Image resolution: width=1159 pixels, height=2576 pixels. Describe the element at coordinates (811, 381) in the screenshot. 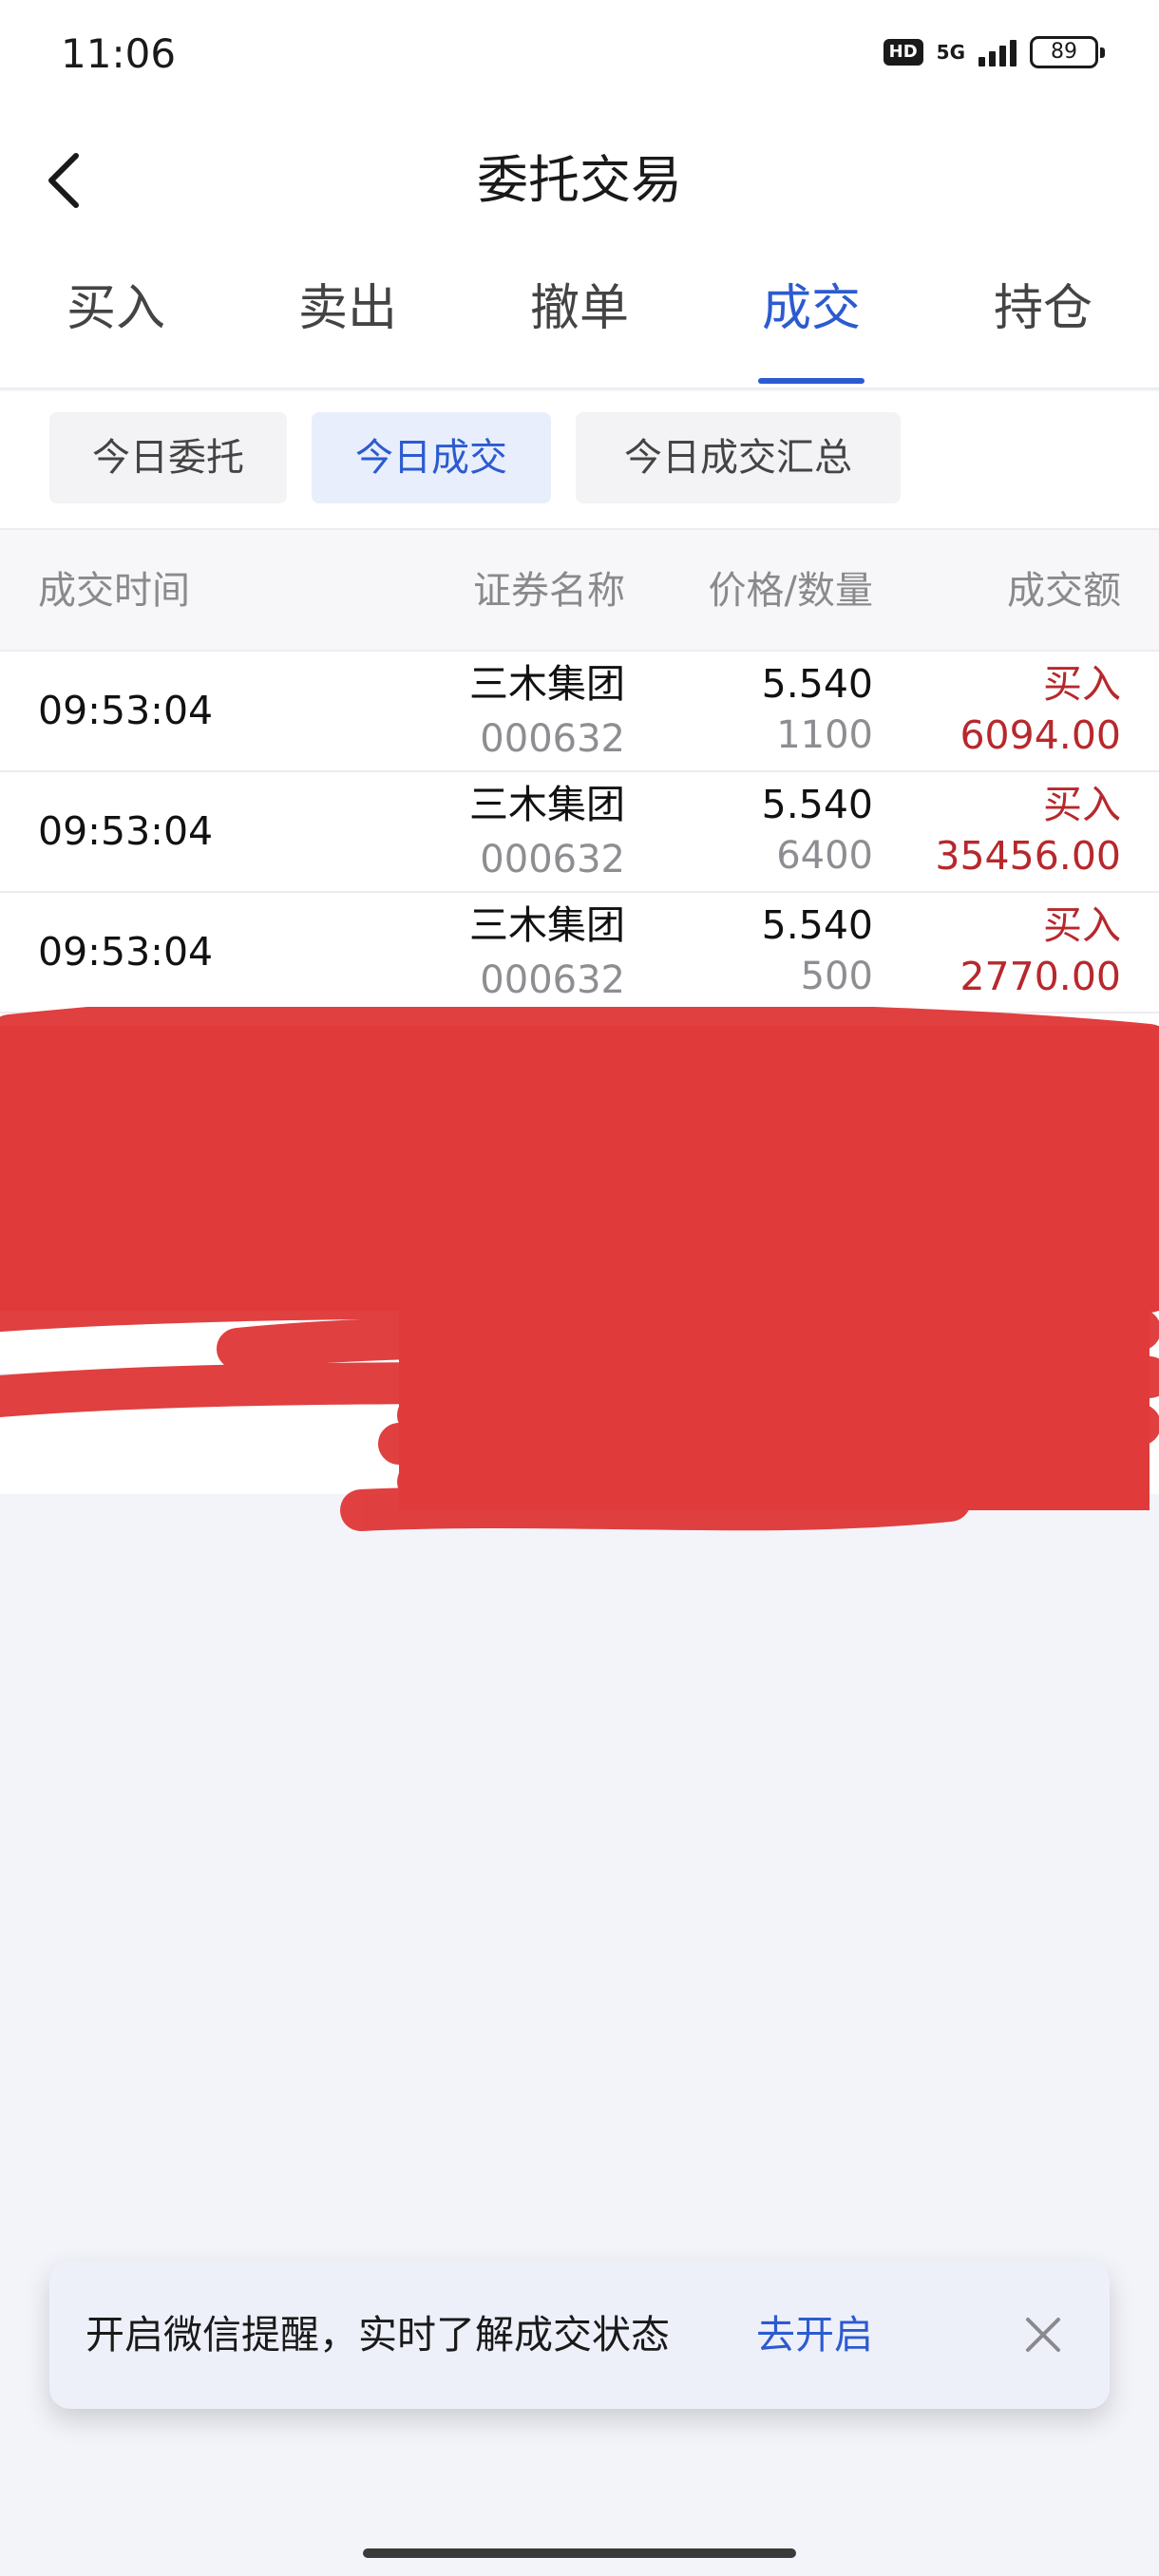

I see `active-tab-indicator` at that location.